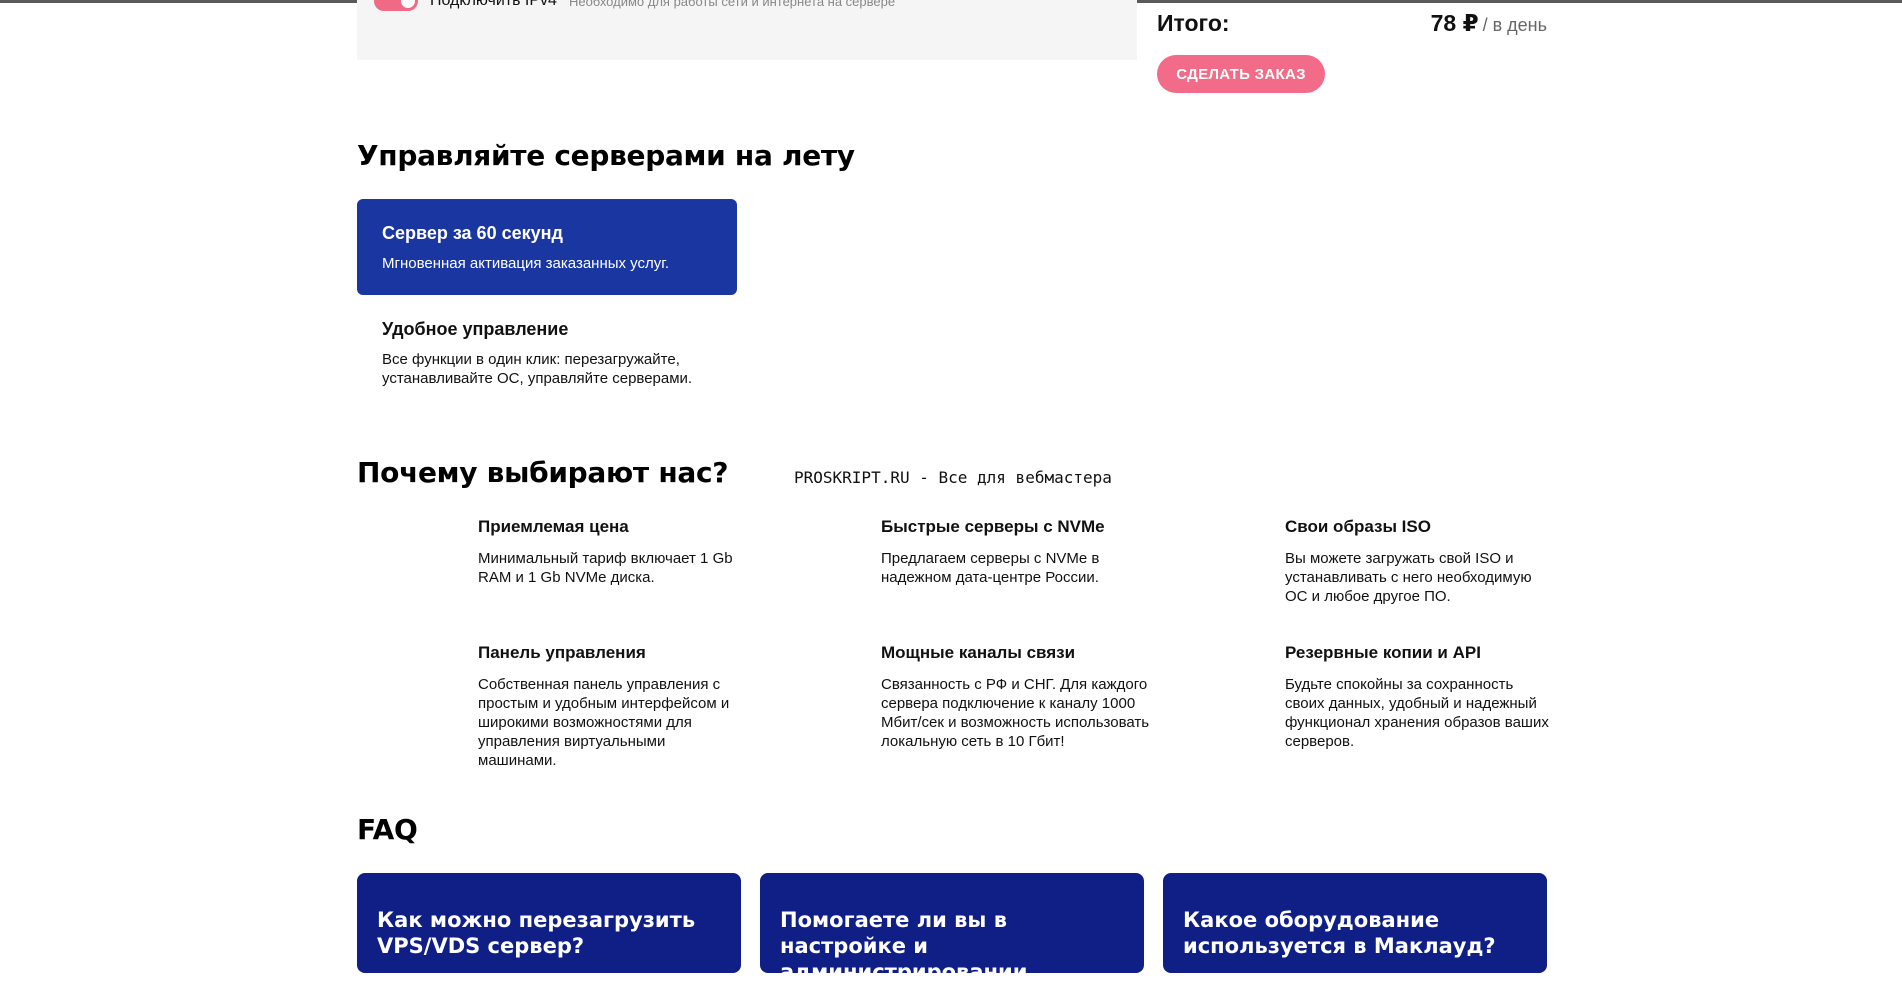 This screenshot has height=985, width=1902. I want to click on manage-section-title: Управляйте серверами на лету, so click(606, 155).